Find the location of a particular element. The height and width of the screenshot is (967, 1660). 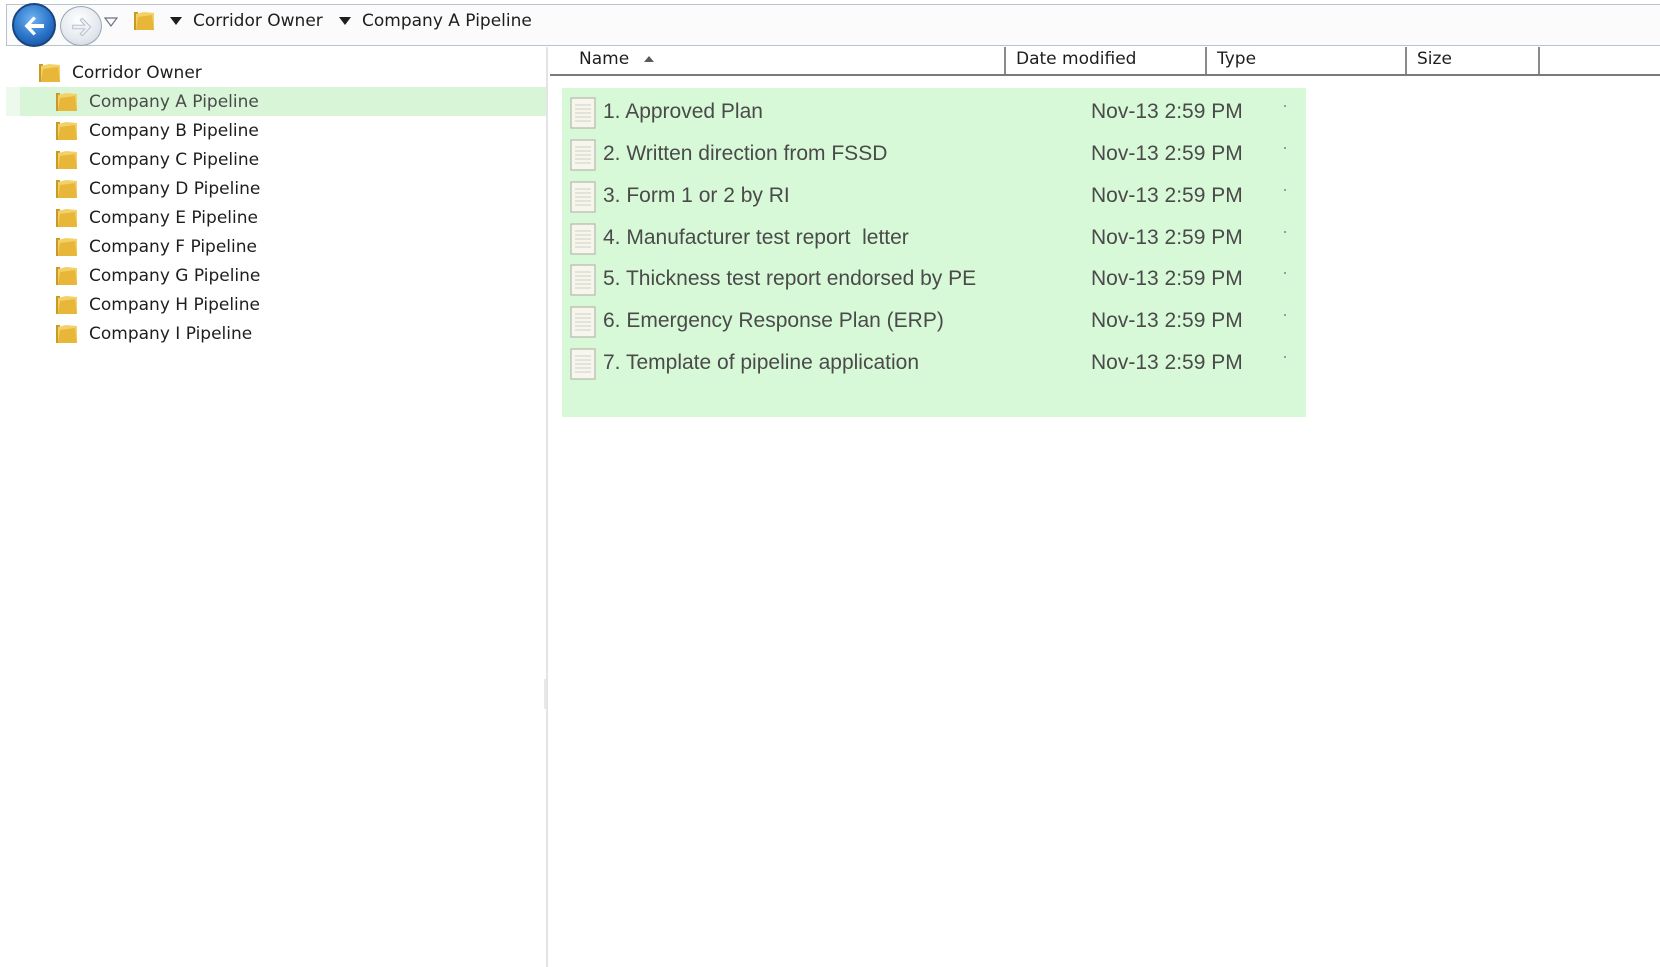

tree-item-company-i-pipeline: Company I Pipeline is located at coordinates (153, 333).